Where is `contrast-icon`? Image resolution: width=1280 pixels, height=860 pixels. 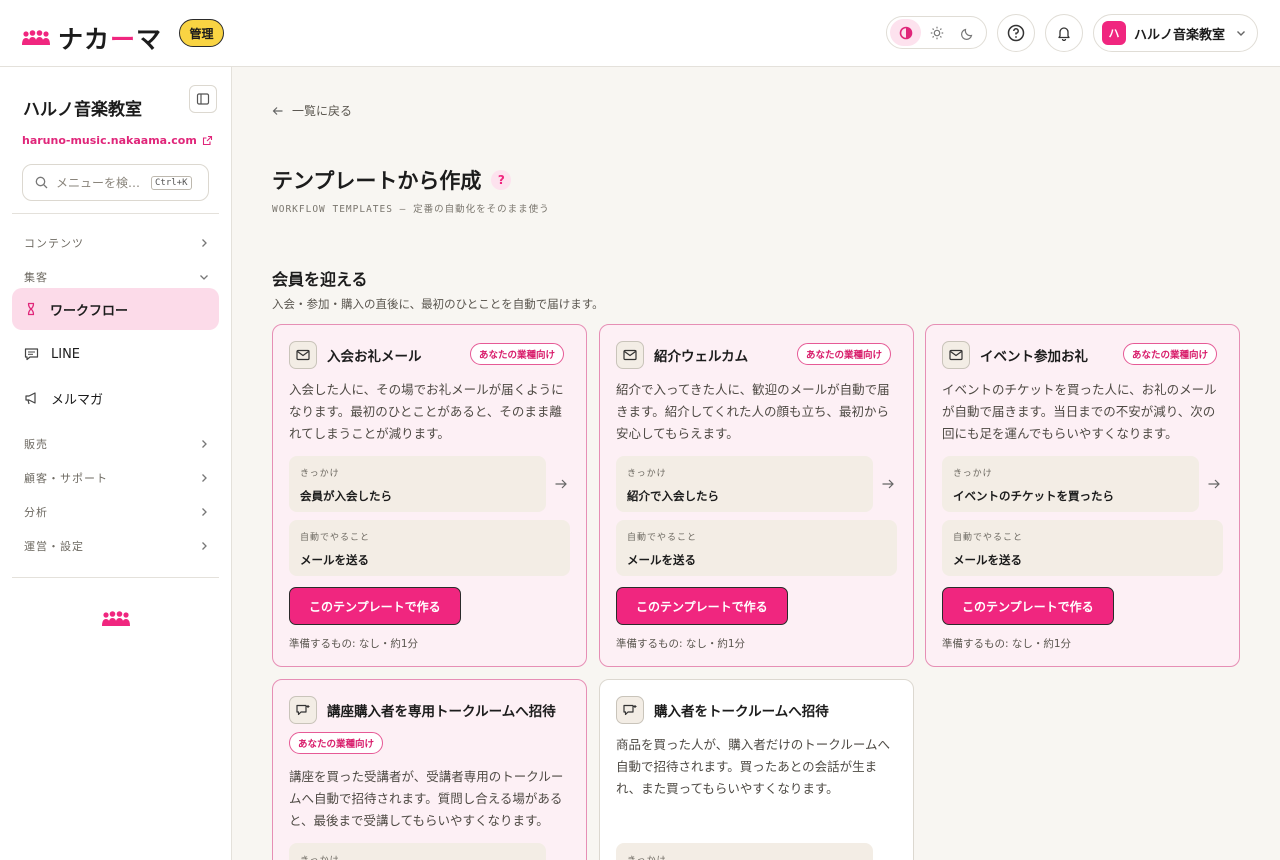
contrast-icon is located at coordinates (906, 33).